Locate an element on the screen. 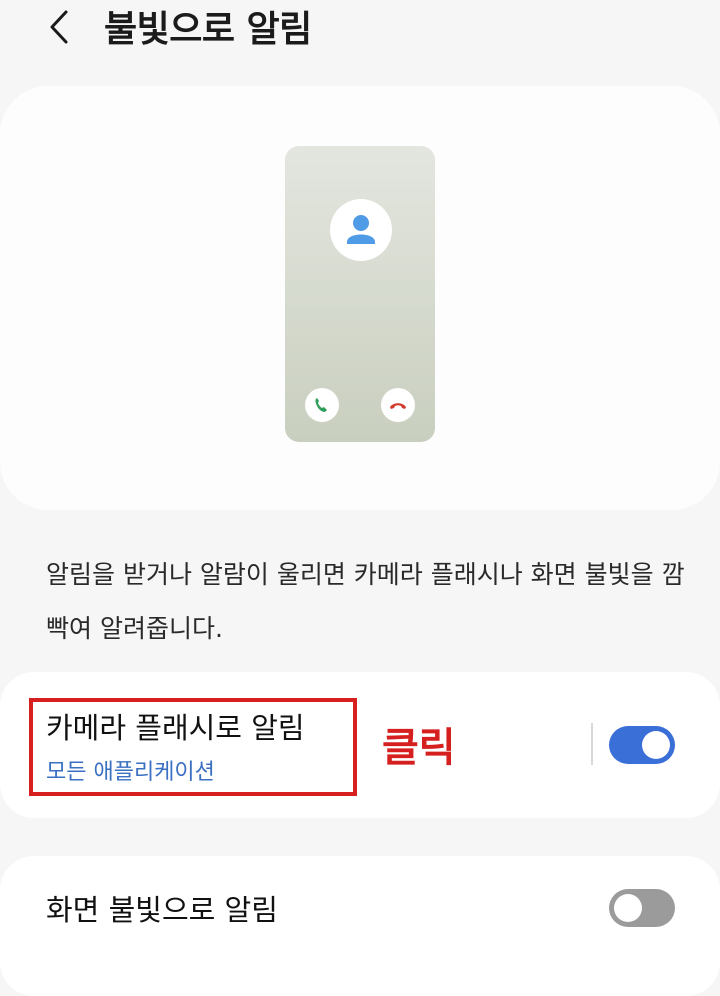 This screenshot has height=996, width=720. page-title: 불빛으로 알림 is located at coordinates (208, 29).